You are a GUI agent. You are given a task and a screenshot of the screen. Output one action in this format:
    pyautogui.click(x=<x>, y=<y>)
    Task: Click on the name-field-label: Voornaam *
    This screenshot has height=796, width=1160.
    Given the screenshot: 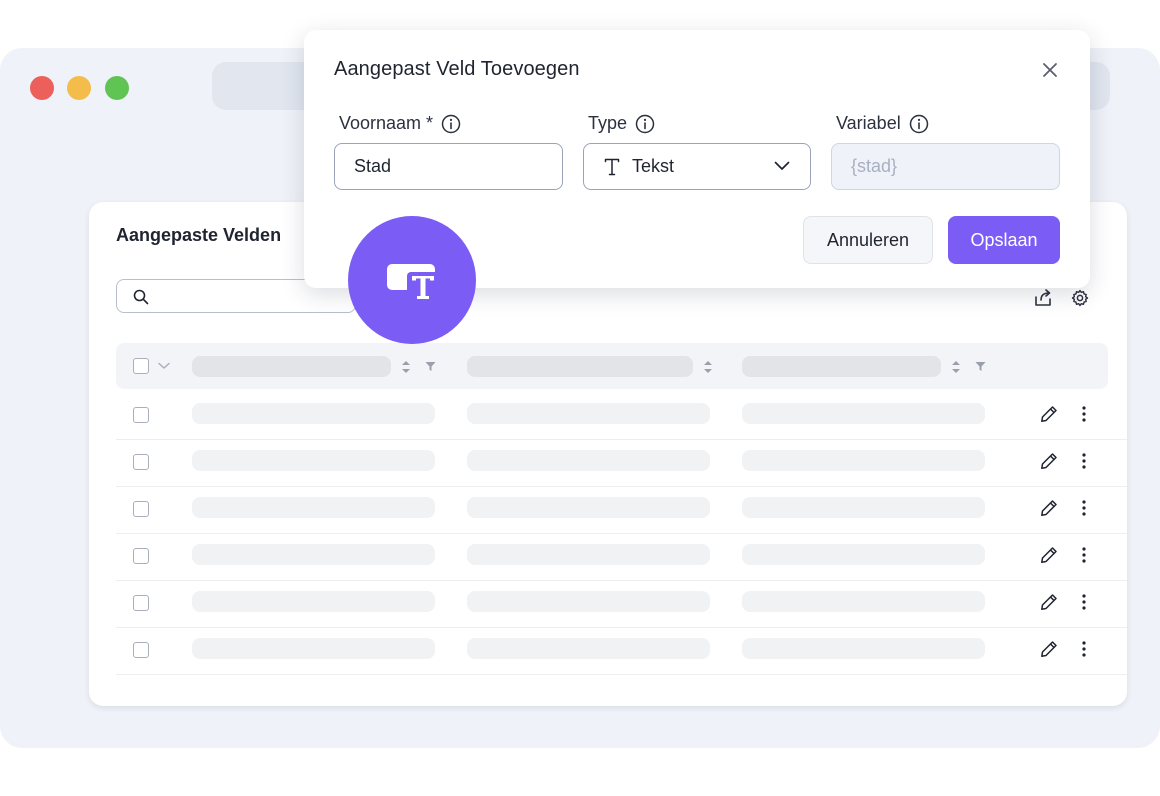 What is the action you would take?
    pyautogui.click(x=400, y=123)
    